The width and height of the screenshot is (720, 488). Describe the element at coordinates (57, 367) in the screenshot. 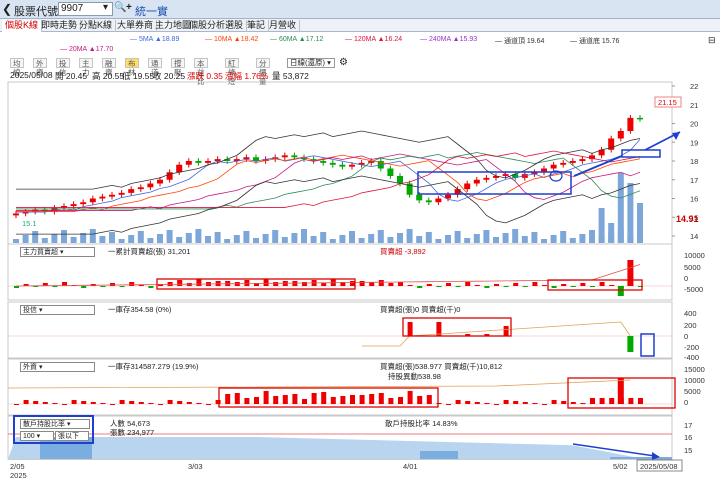

I see `foreign-select: 外資 ▾` at that location.